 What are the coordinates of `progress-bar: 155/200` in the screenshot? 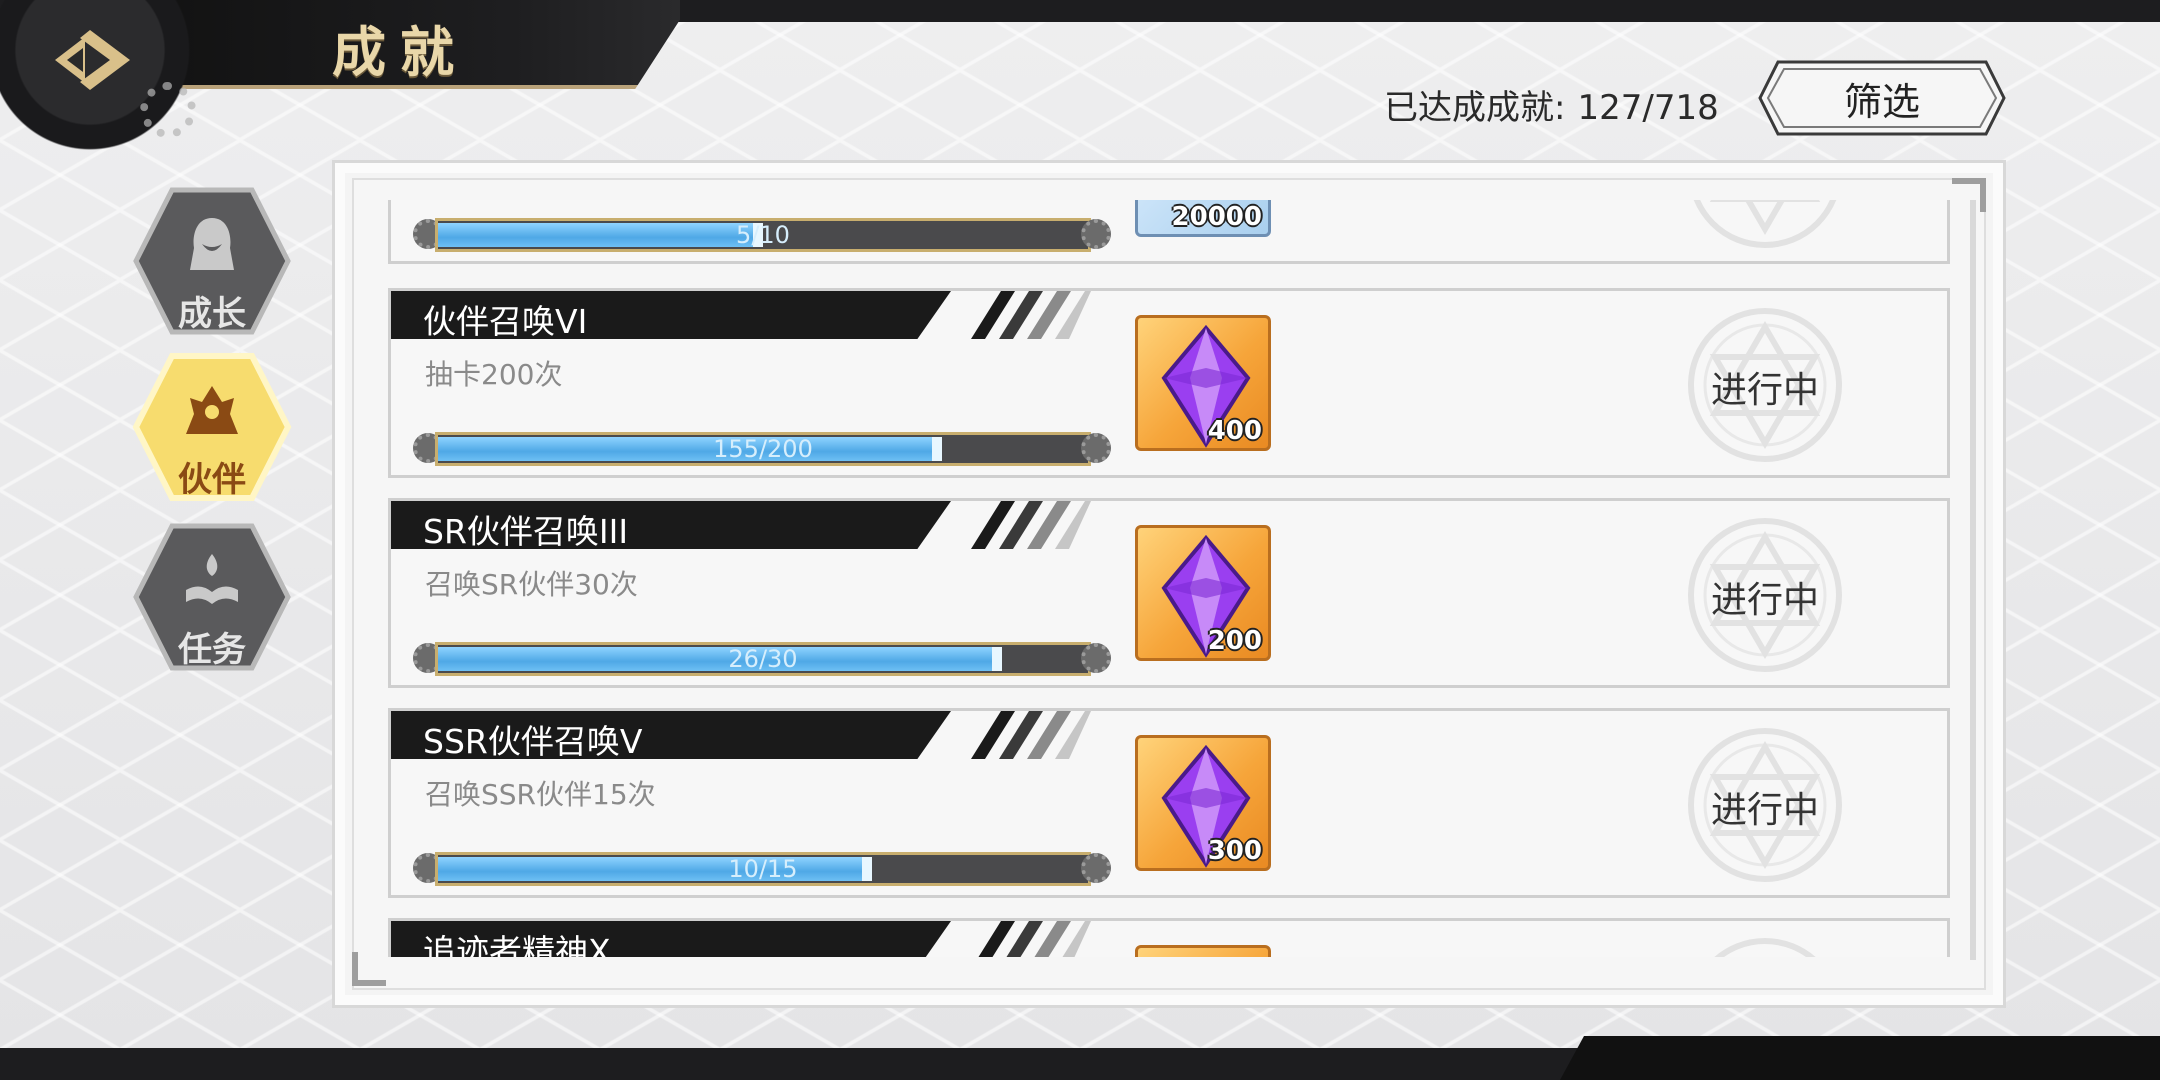 It's located at (763, 450).